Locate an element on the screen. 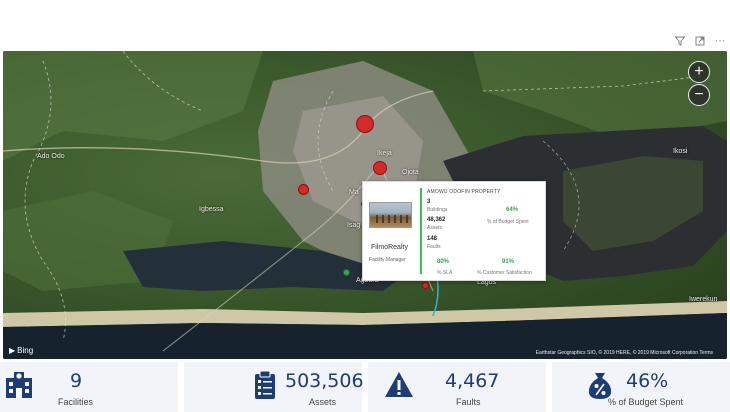 The height and width of the screenshot is (412, 730). bing-label: Bing is located at coordinates (25, 350).